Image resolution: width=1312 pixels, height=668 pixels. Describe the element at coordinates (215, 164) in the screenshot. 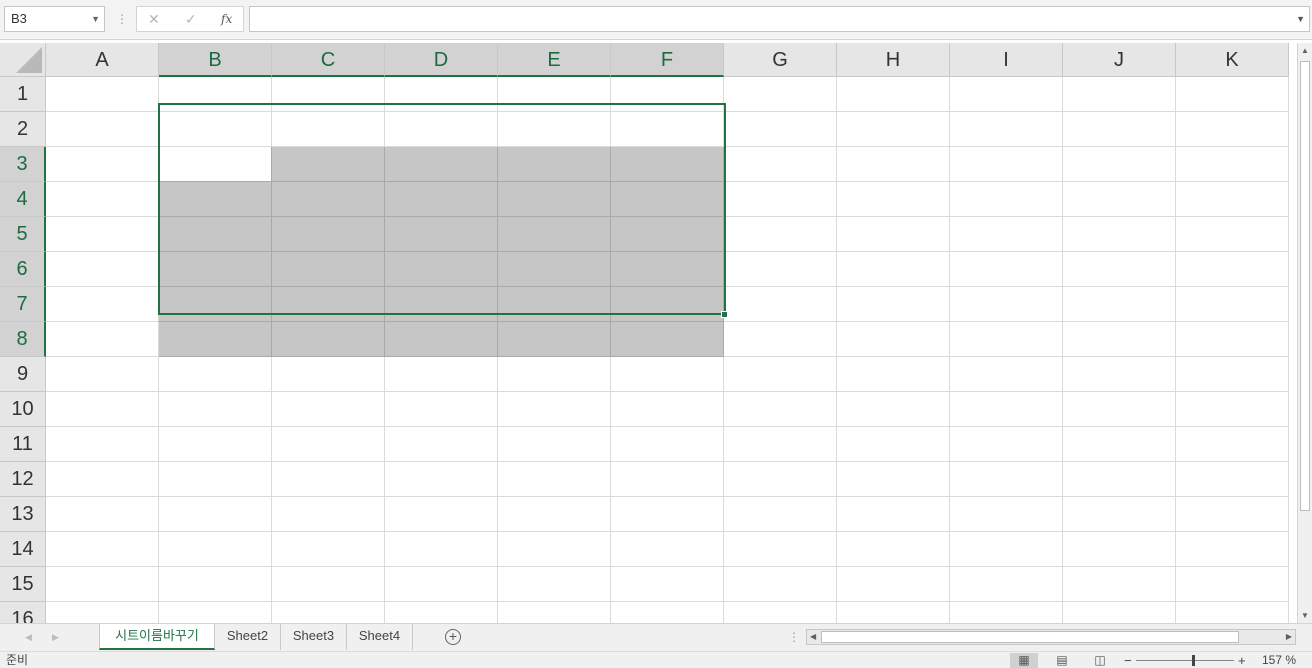

I see `cell-b3` at that location.